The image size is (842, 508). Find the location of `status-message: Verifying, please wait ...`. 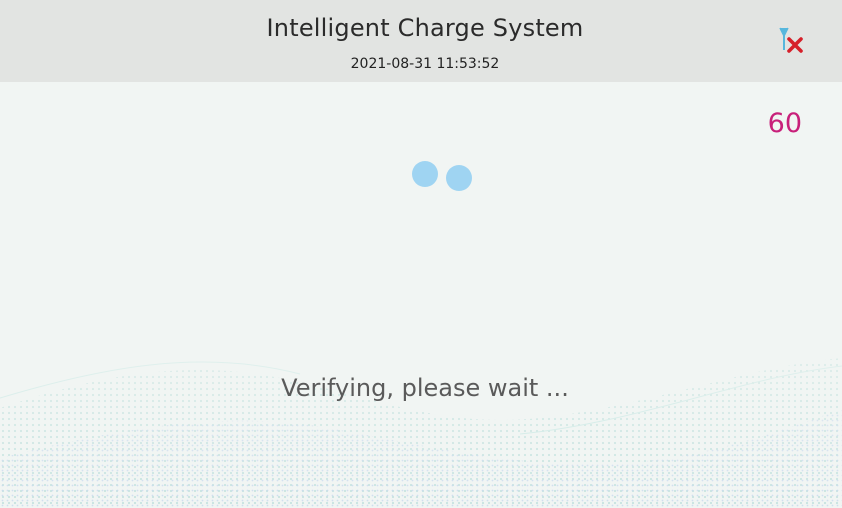

status-message: Verifying, please wait ... is located at coordinates (425, 388).